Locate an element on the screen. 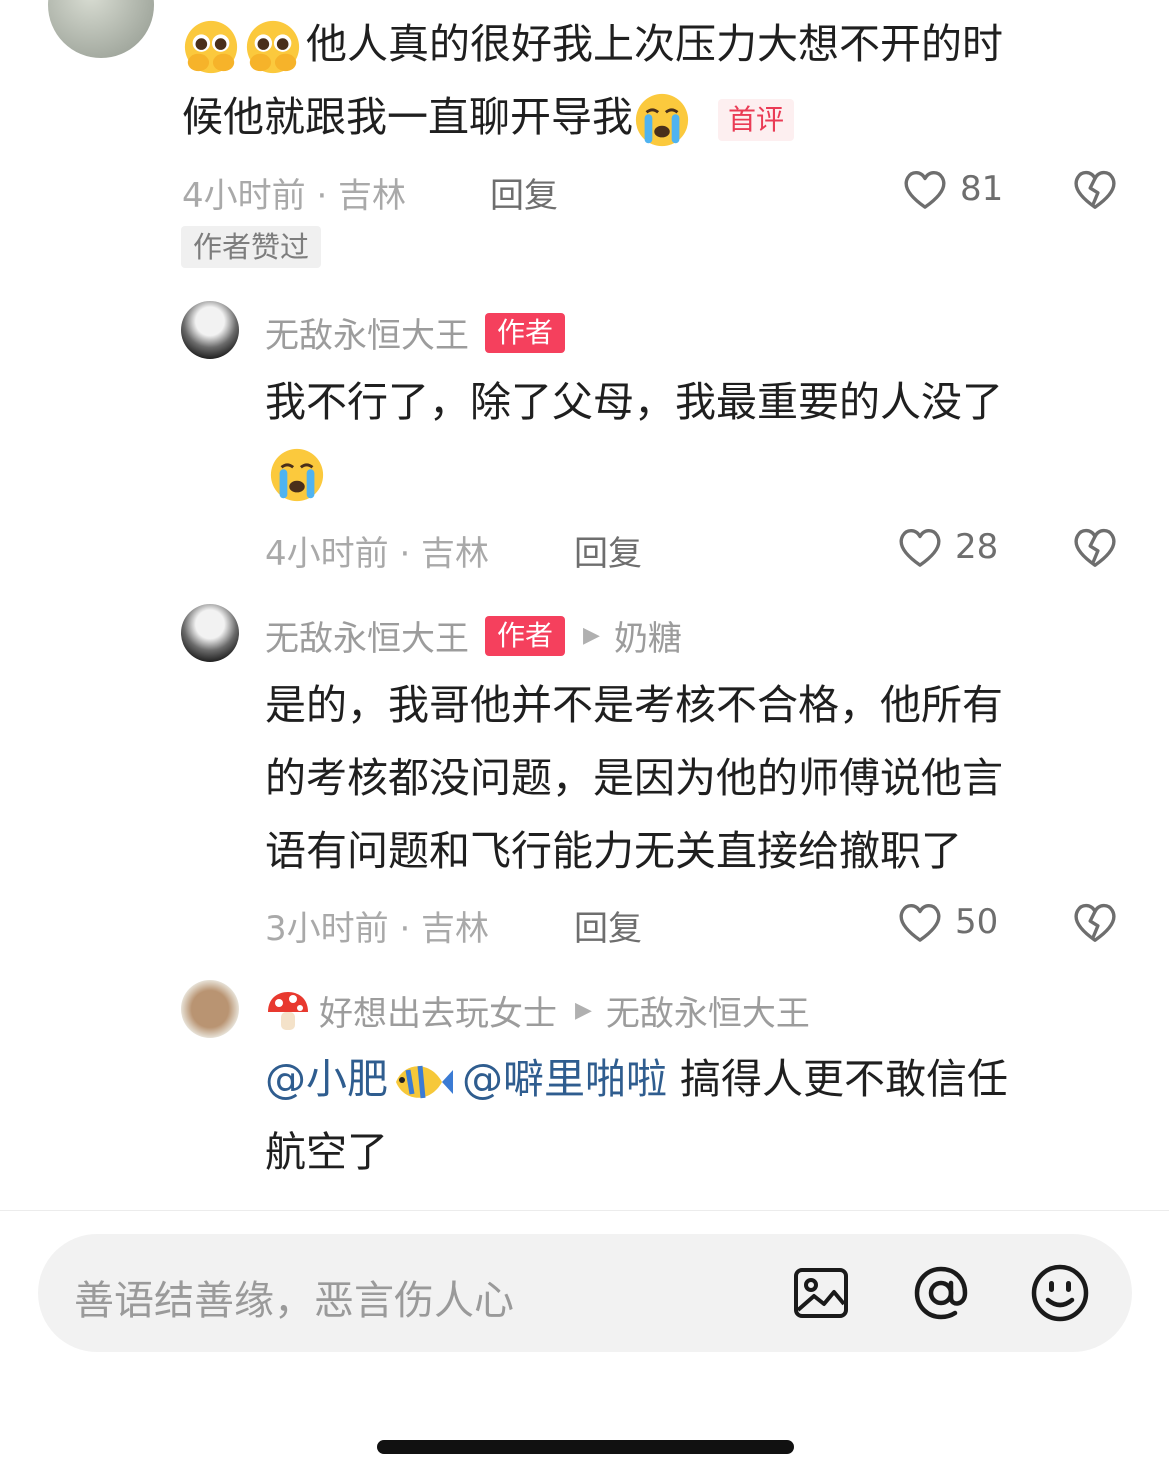  home-indicator is located at coordinates (585, 1447).